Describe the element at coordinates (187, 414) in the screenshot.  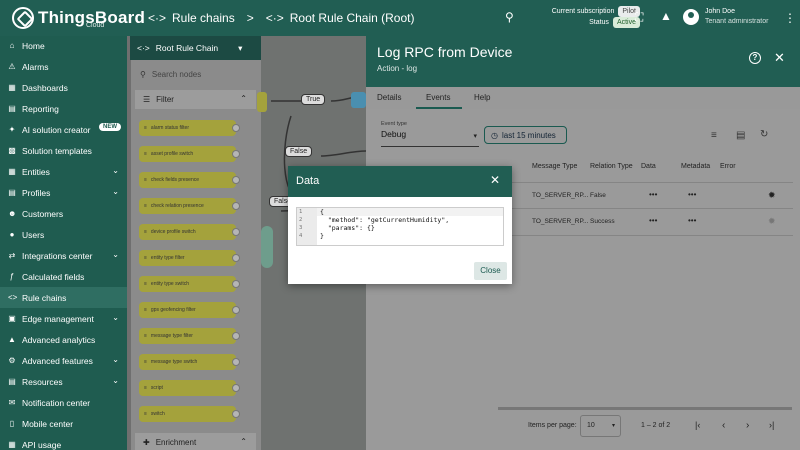
I see `node-switch: ≡ switch` at that location.